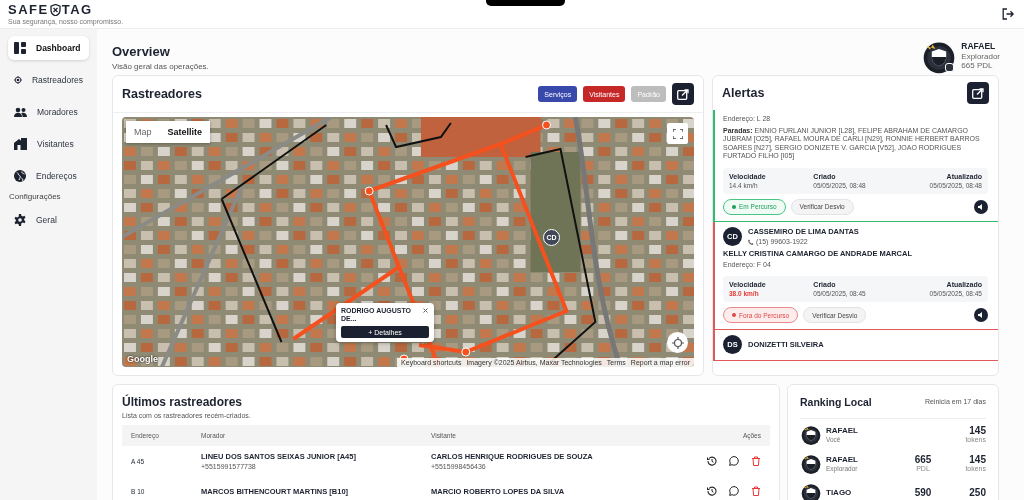 The width and height of the screenshot is (1024, 500). Describe the element at coordinates (35, 196) in the screenshot. I see `section-label: Configurações` at that location.